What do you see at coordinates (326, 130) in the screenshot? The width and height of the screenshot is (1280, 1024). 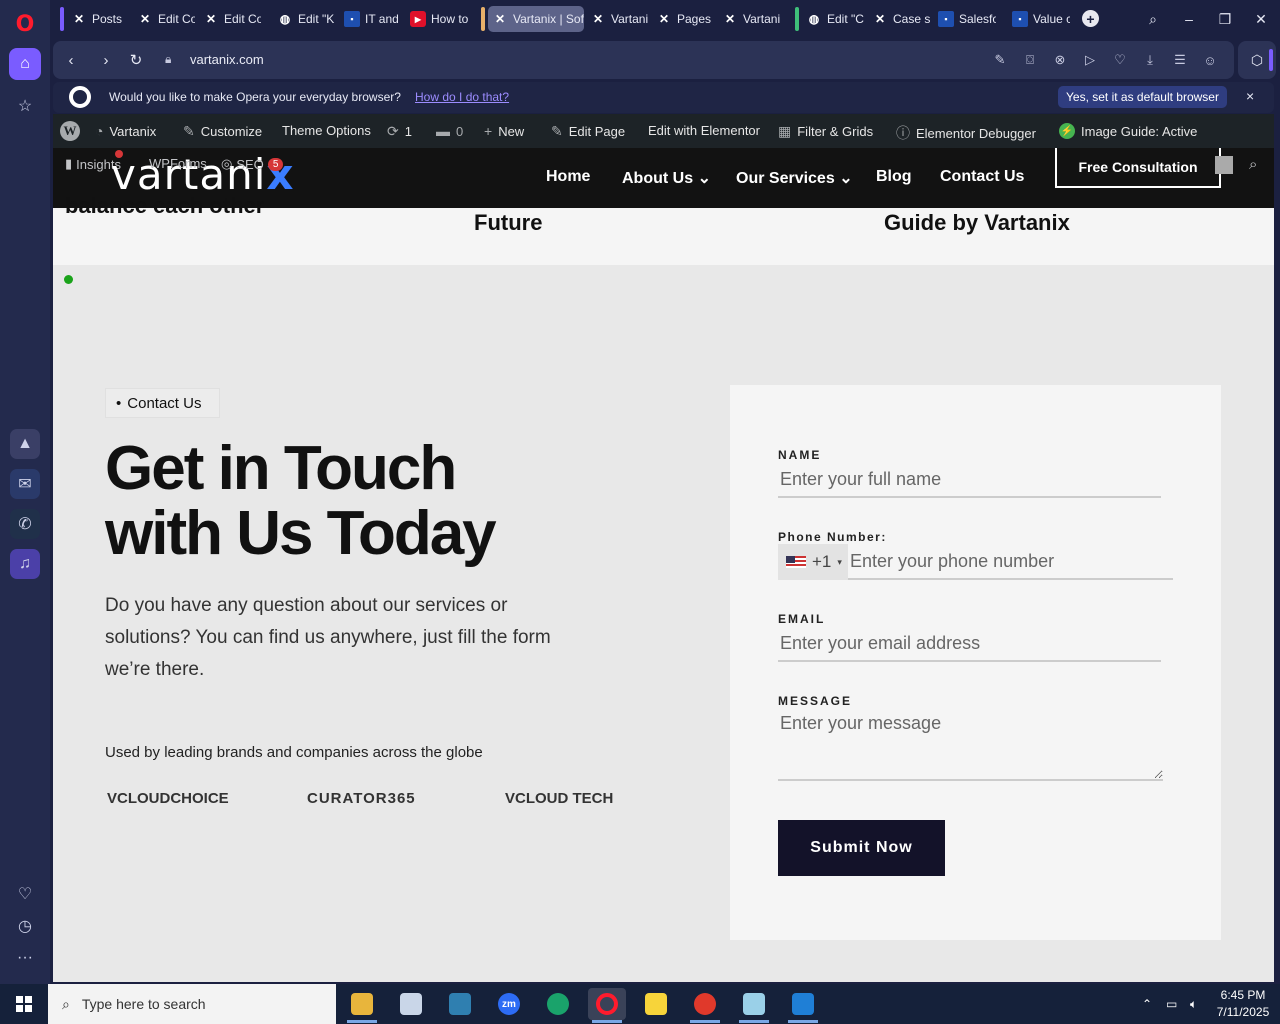 I see `wp-theme-options: Theme Options` at bounding box center [326, 130].